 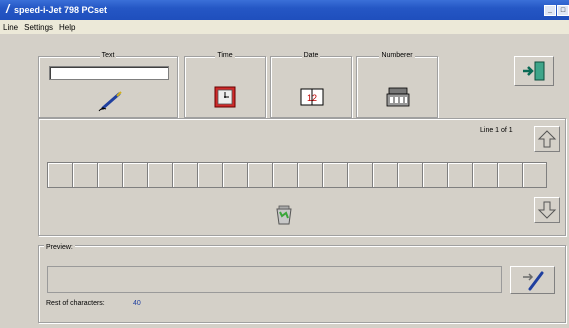 What do you see at coordinates (67, 27) in the screenshot?
I see `menu-help: Help` at bounding box center [67, 27].